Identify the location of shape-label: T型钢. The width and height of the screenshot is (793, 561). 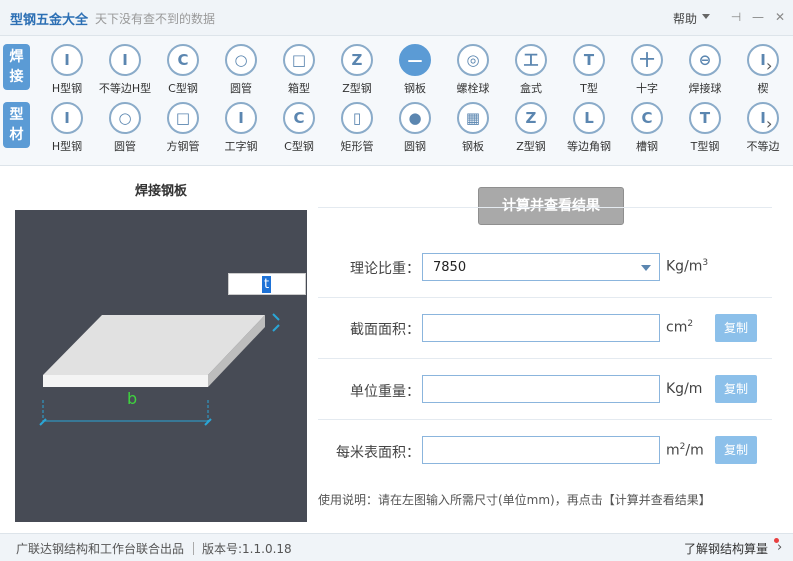
(705, 146).